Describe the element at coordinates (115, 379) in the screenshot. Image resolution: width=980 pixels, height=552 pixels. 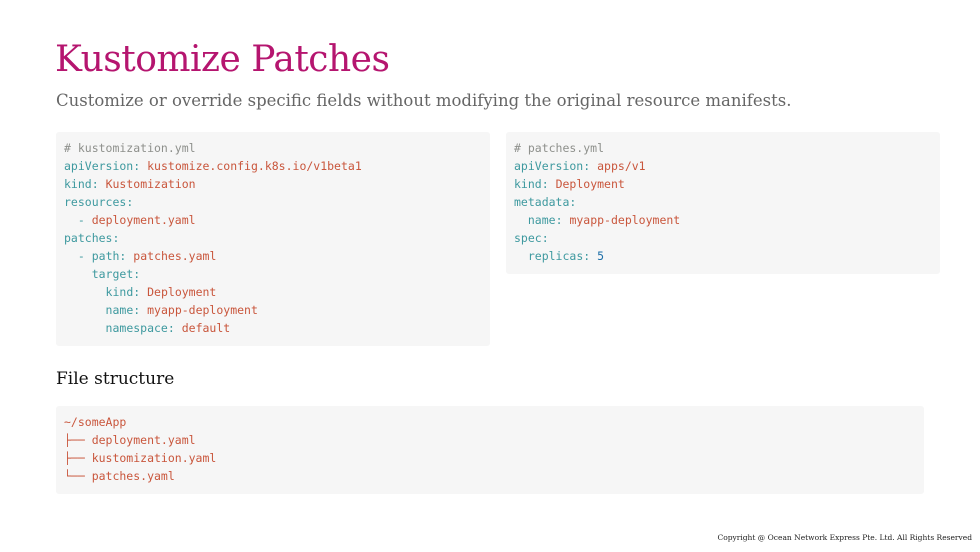
I see `file-structure-heading: File structure` at that location.